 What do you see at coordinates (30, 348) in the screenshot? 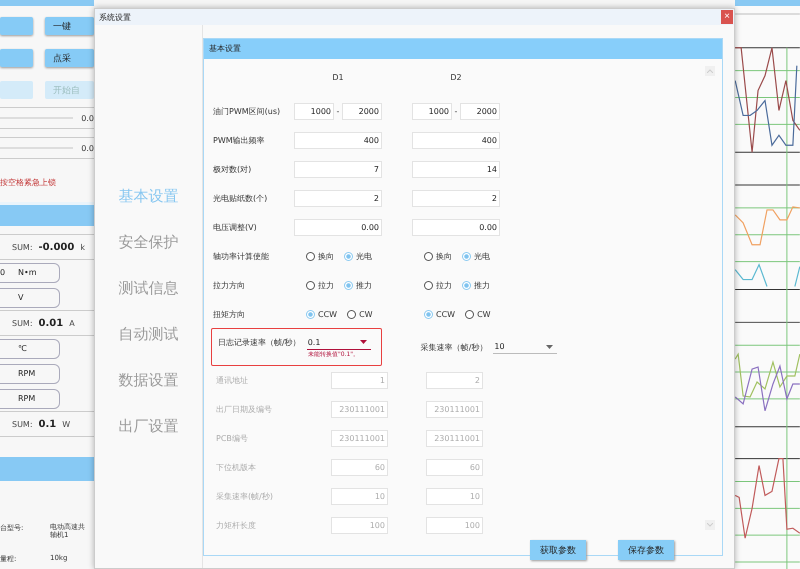
I see `value-field: ℃` at bounding box center [30, 348].